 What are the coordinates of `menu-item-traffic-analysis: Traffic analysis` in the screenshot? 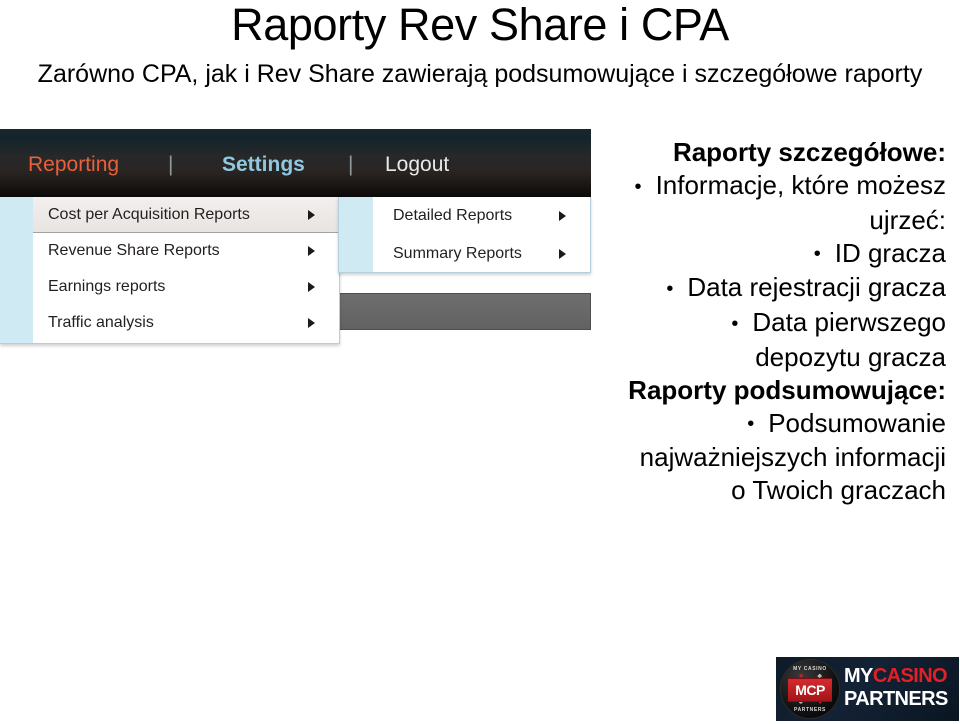 It's located at (169, 323).